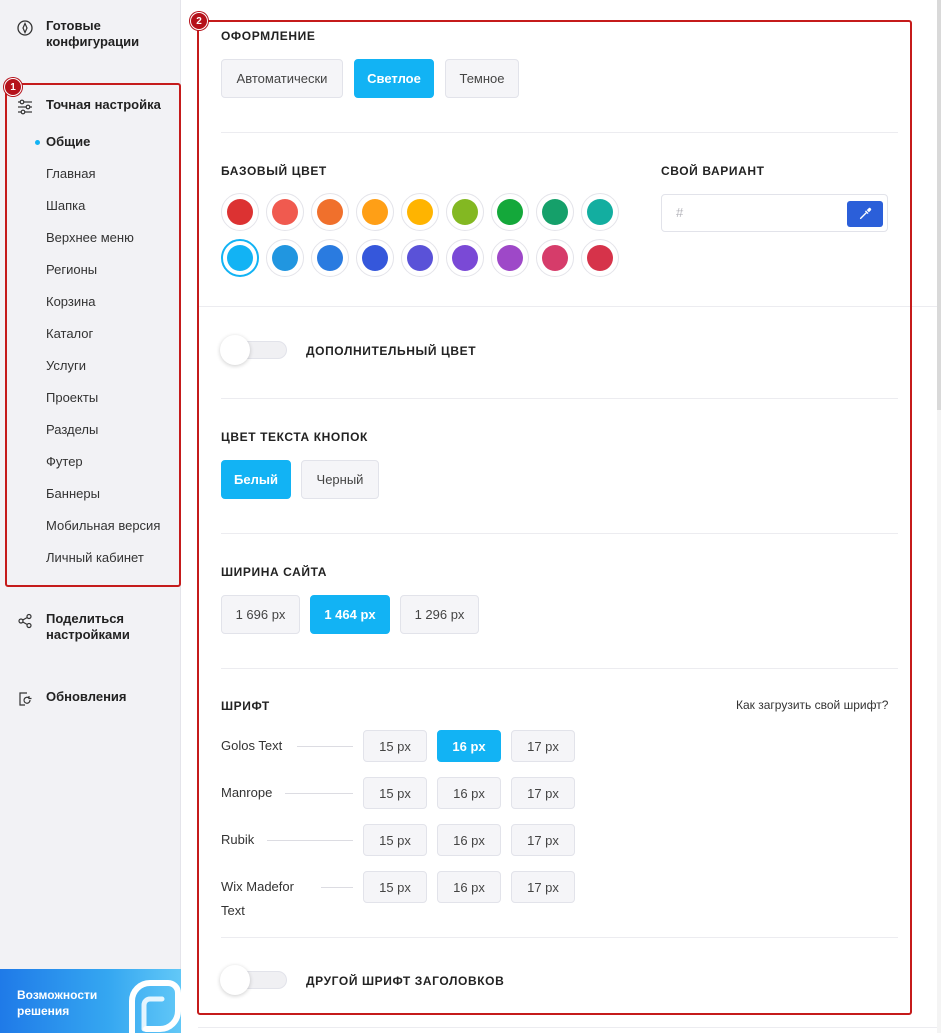 Image resolution: width=941 pixels, height=1033 pixels. I want to click on sidebar-item-ready-configs: Готовые конфигурации, so click(86, 34).